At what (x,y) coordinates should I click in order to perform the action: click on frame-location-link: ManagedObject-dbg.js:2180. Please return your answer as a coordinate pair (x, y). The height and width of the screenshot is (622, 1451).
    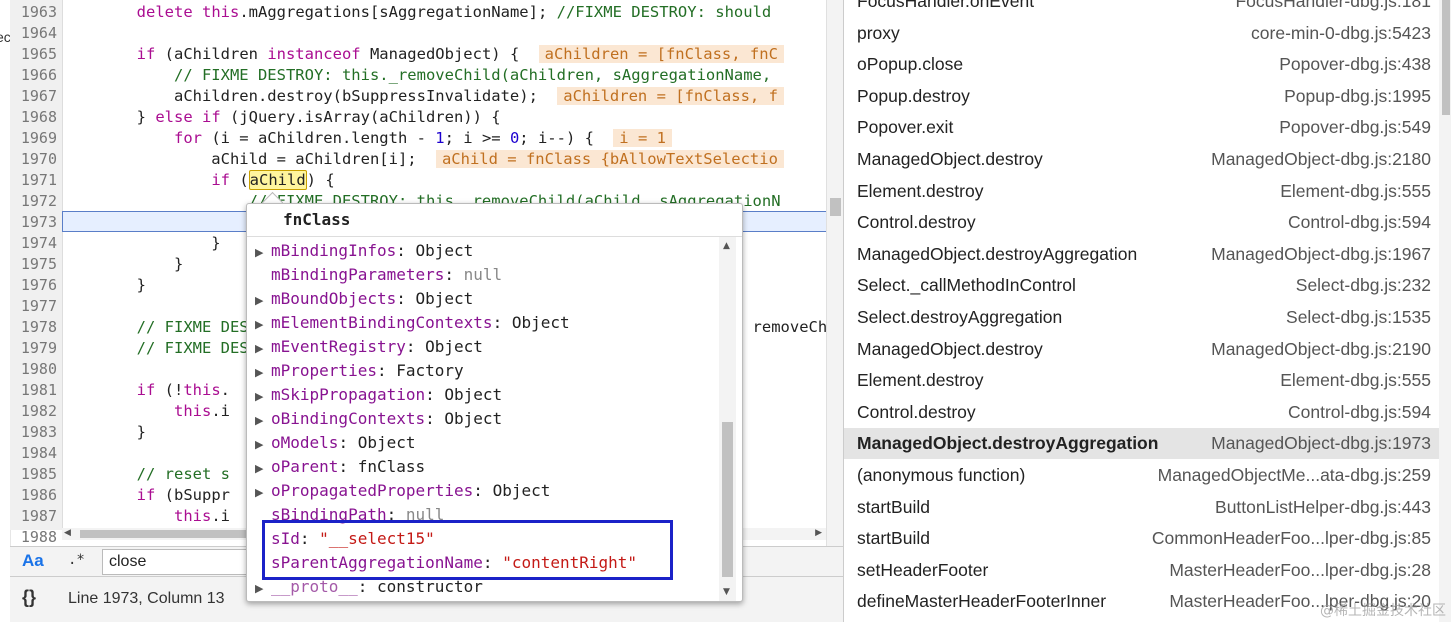
    Looking at the image, I should click on (1321, 159).